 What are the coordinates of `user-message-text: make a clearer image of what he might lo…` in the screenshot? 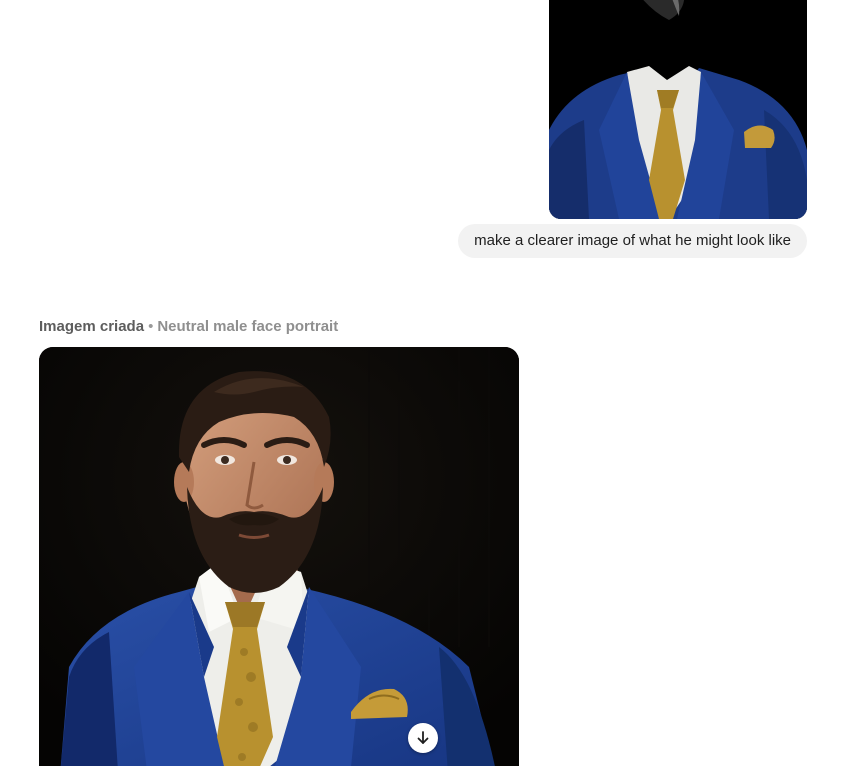 It's located at (632, 240).